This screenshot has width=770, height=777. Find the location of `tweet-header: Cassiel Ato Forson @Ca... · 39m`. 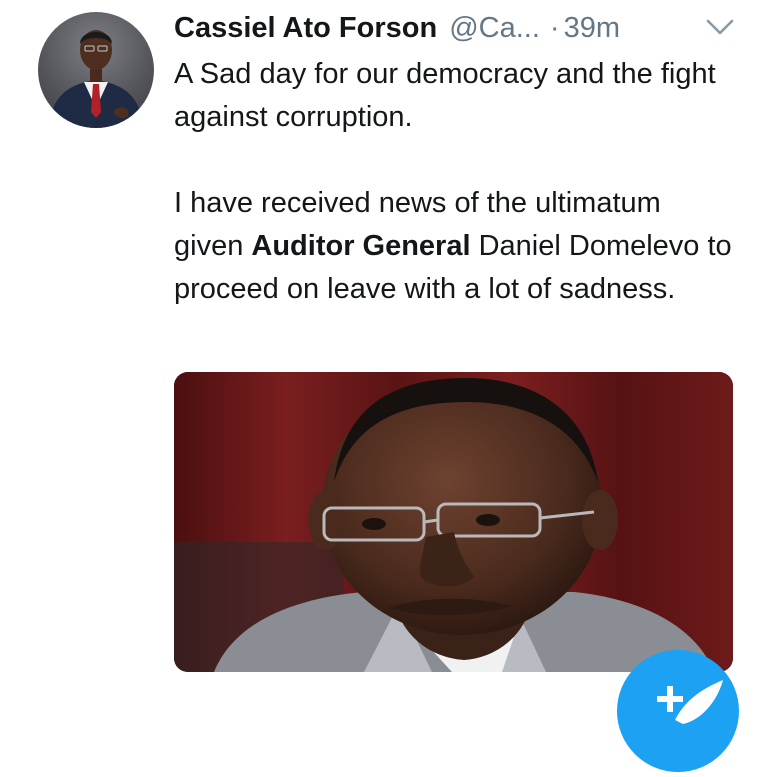

tweet-header: Cassiel Ato Forson @Ca... · 39m is located at coordinates (464, 28).